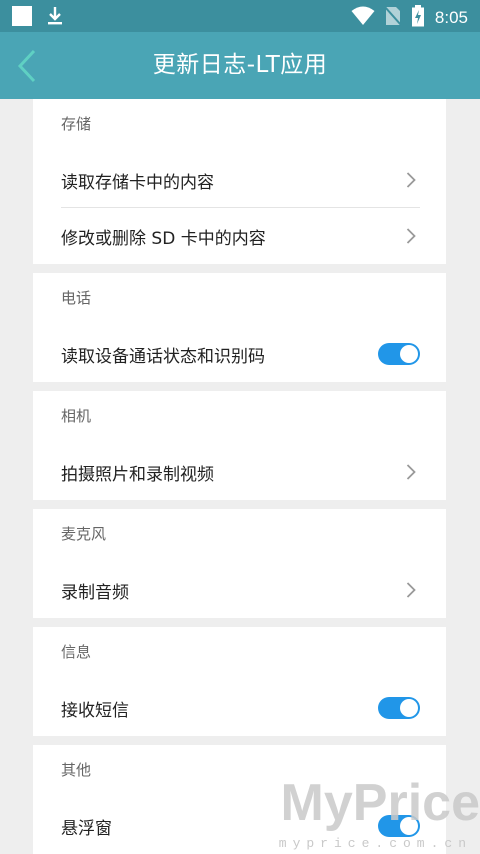 The height and width of the screenshot is (854, 480). What do you see at coordinates (163, 356) in the screenshot?
I see `permission-label: 读取设备通话状态和识别码` at bounding box center [163, 356].